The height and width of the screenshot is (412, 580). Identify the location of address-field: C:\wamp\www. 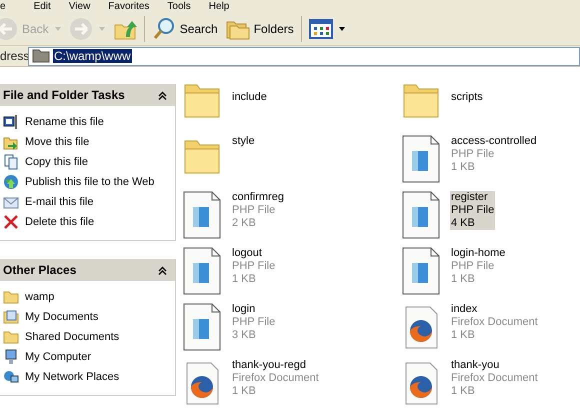
(304, 56).